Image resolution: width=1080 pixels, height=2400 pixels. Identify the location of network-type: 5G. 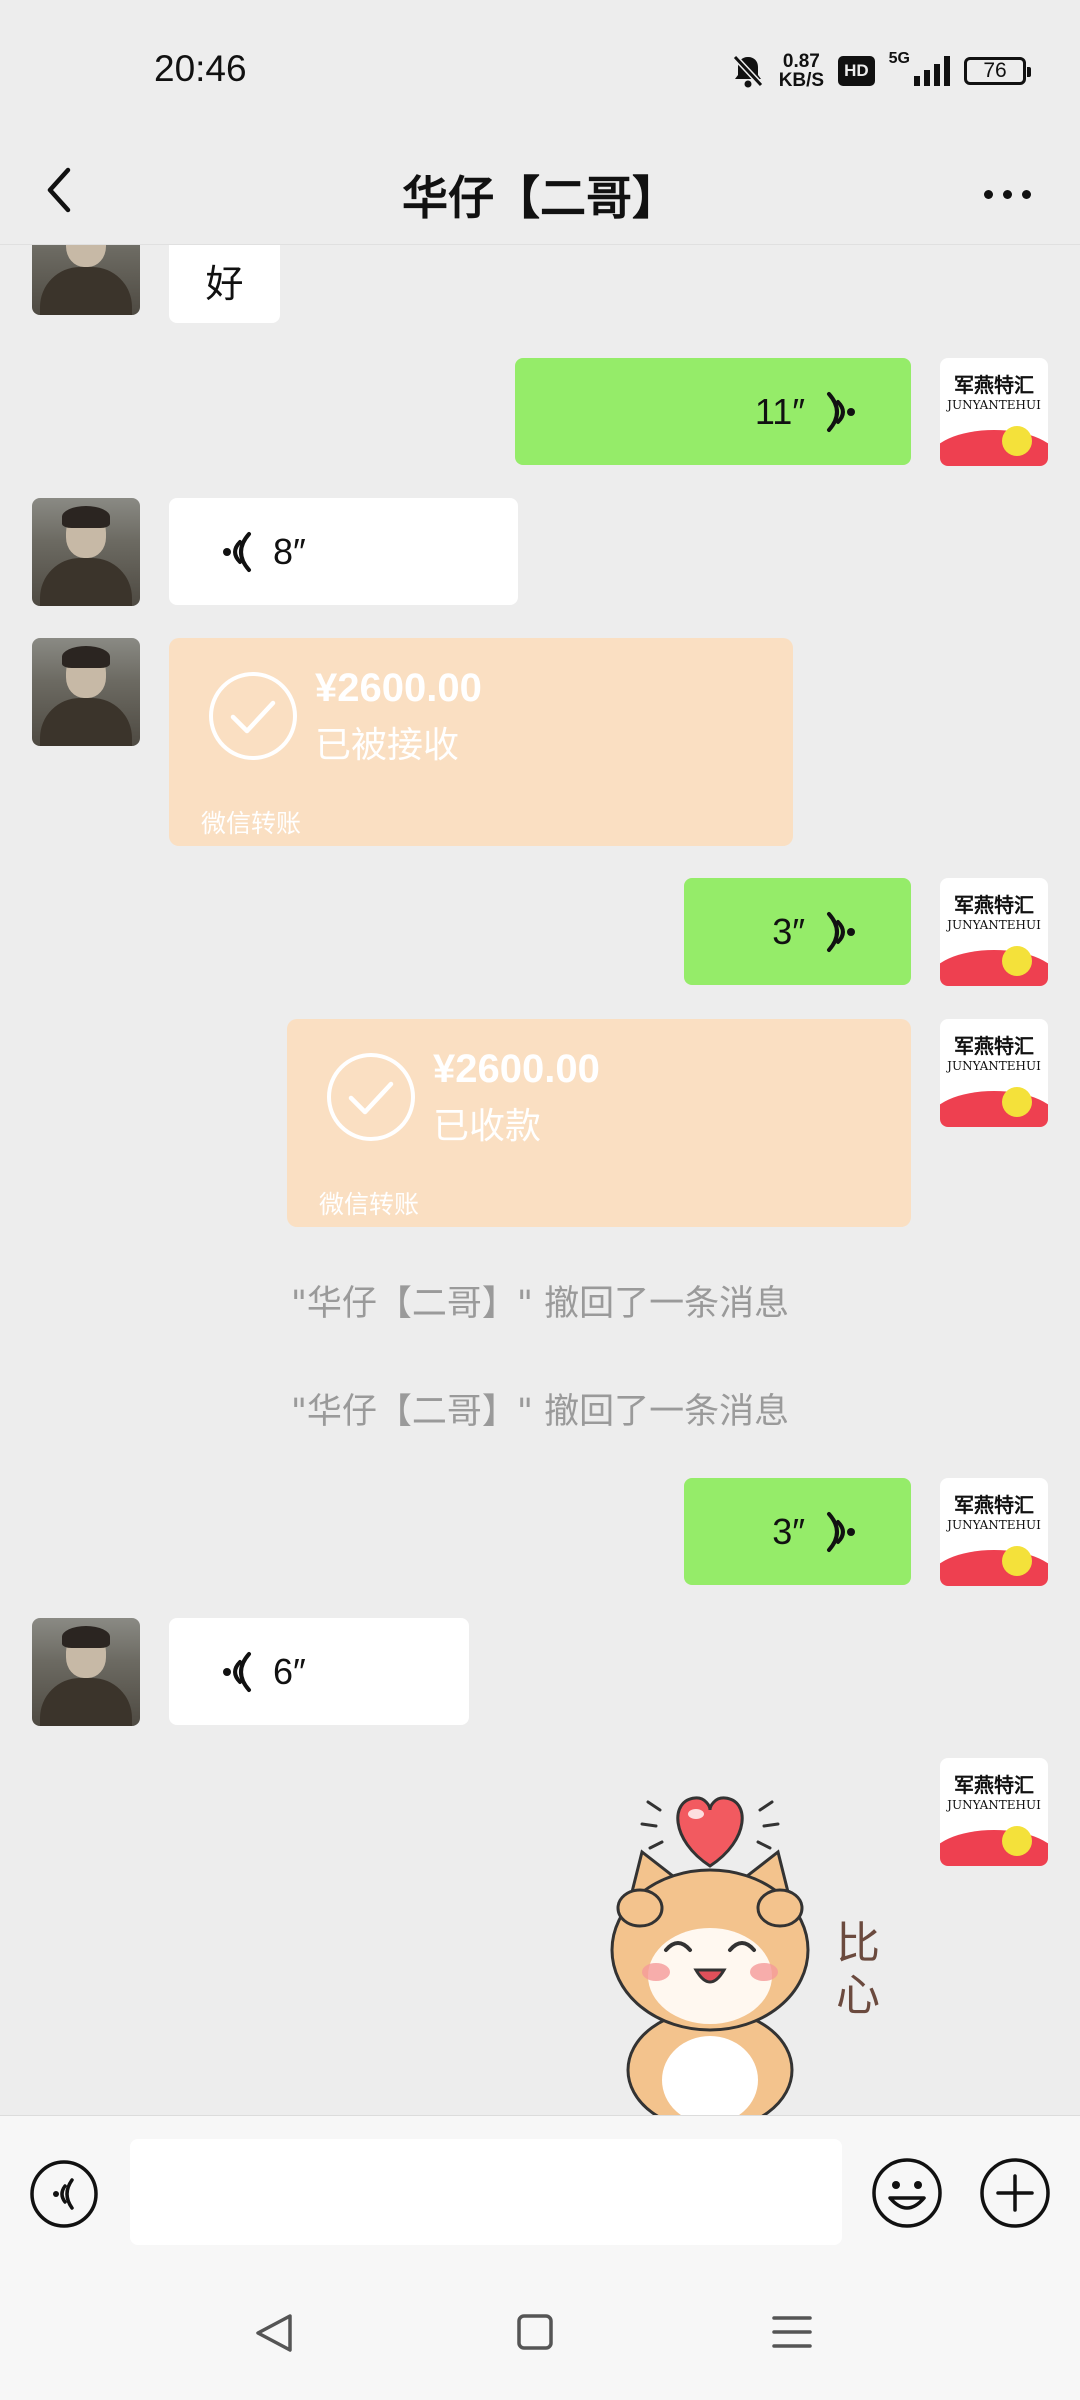
(899, 58).